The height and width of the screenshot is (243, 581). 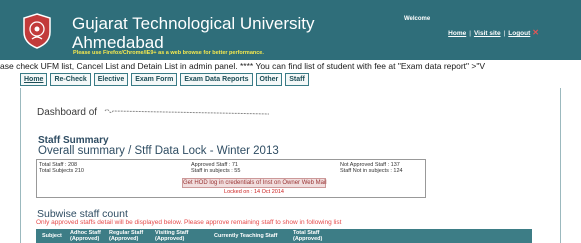 I want to click on top-links: Home | Visit site | Logout ✕, so click(x=493, y=32).